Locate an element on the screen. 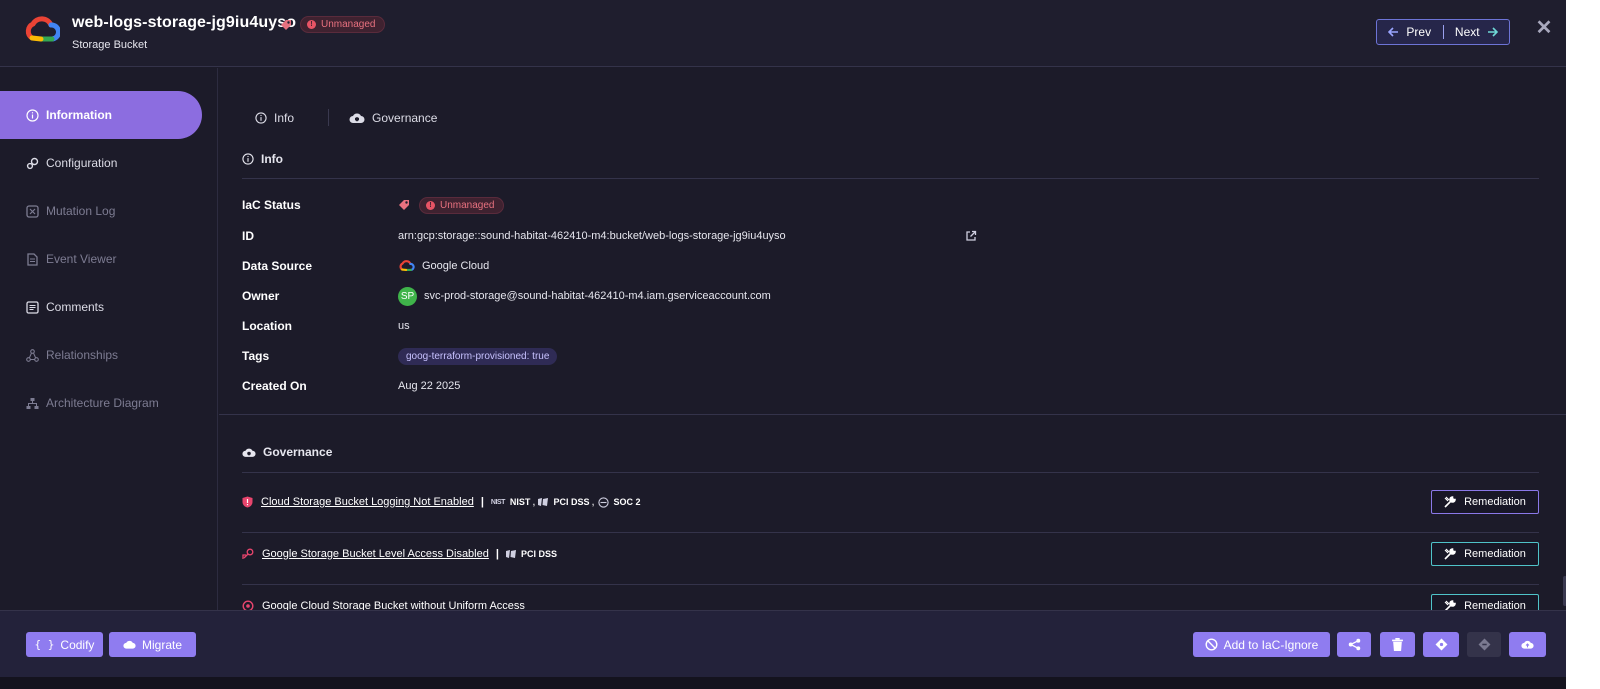 This screenshot has height=689, width=1600. info-row-created-on: Created On Aug 22 2025 is located at coordinates (351, 386).